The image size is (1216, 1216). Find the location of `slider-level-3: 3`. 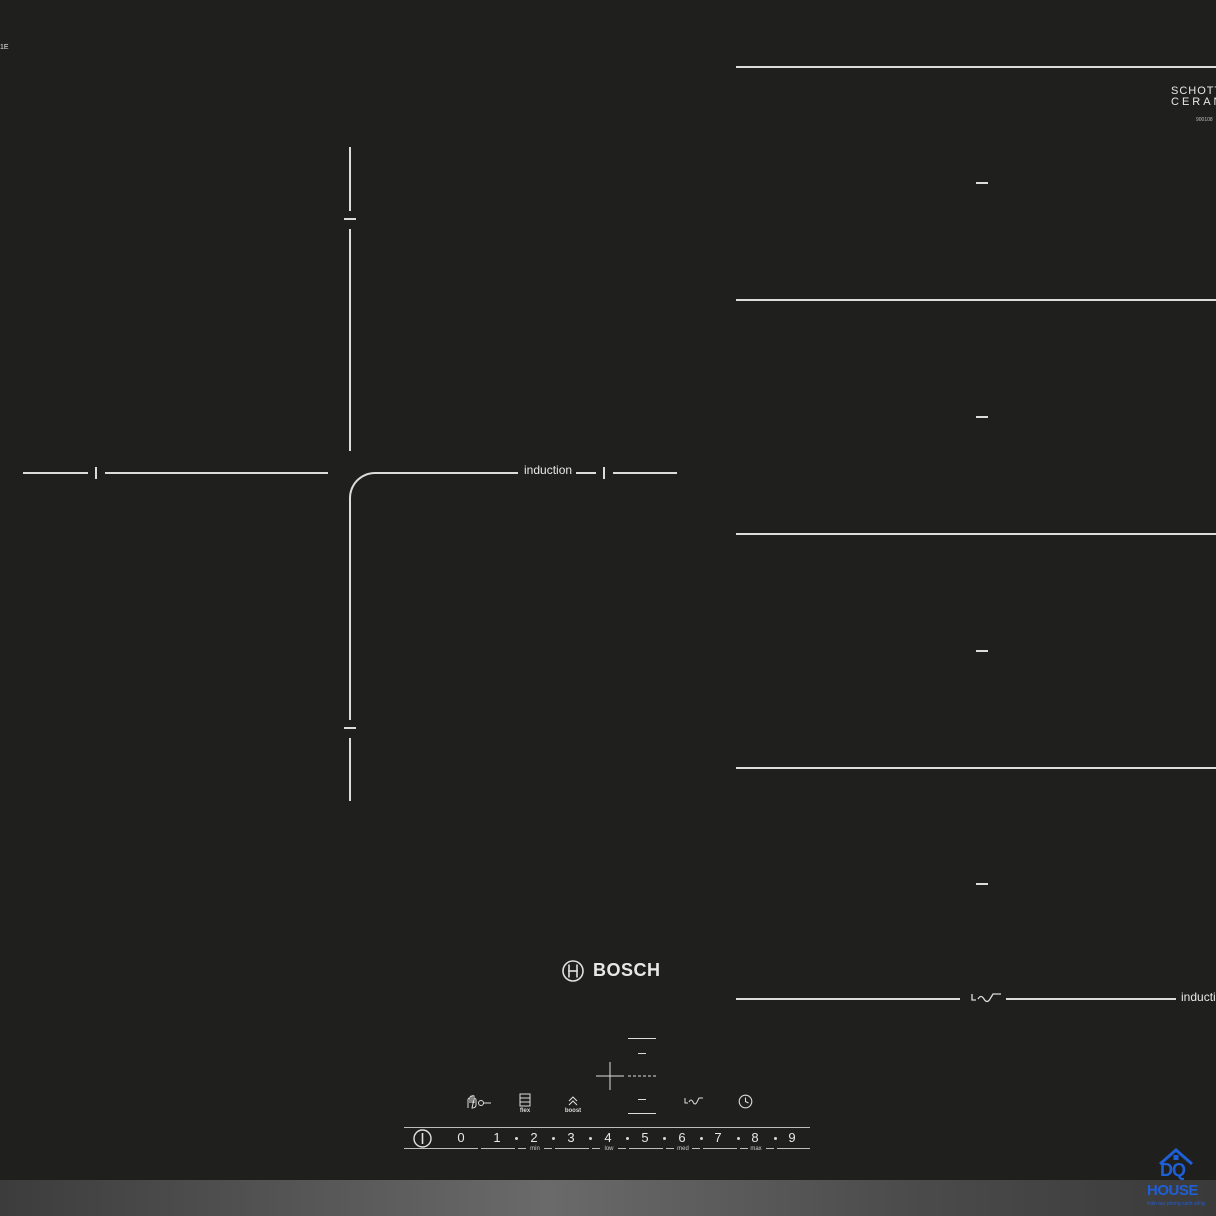

slider-level-3: 3 is located at coordinates (571, 1137).